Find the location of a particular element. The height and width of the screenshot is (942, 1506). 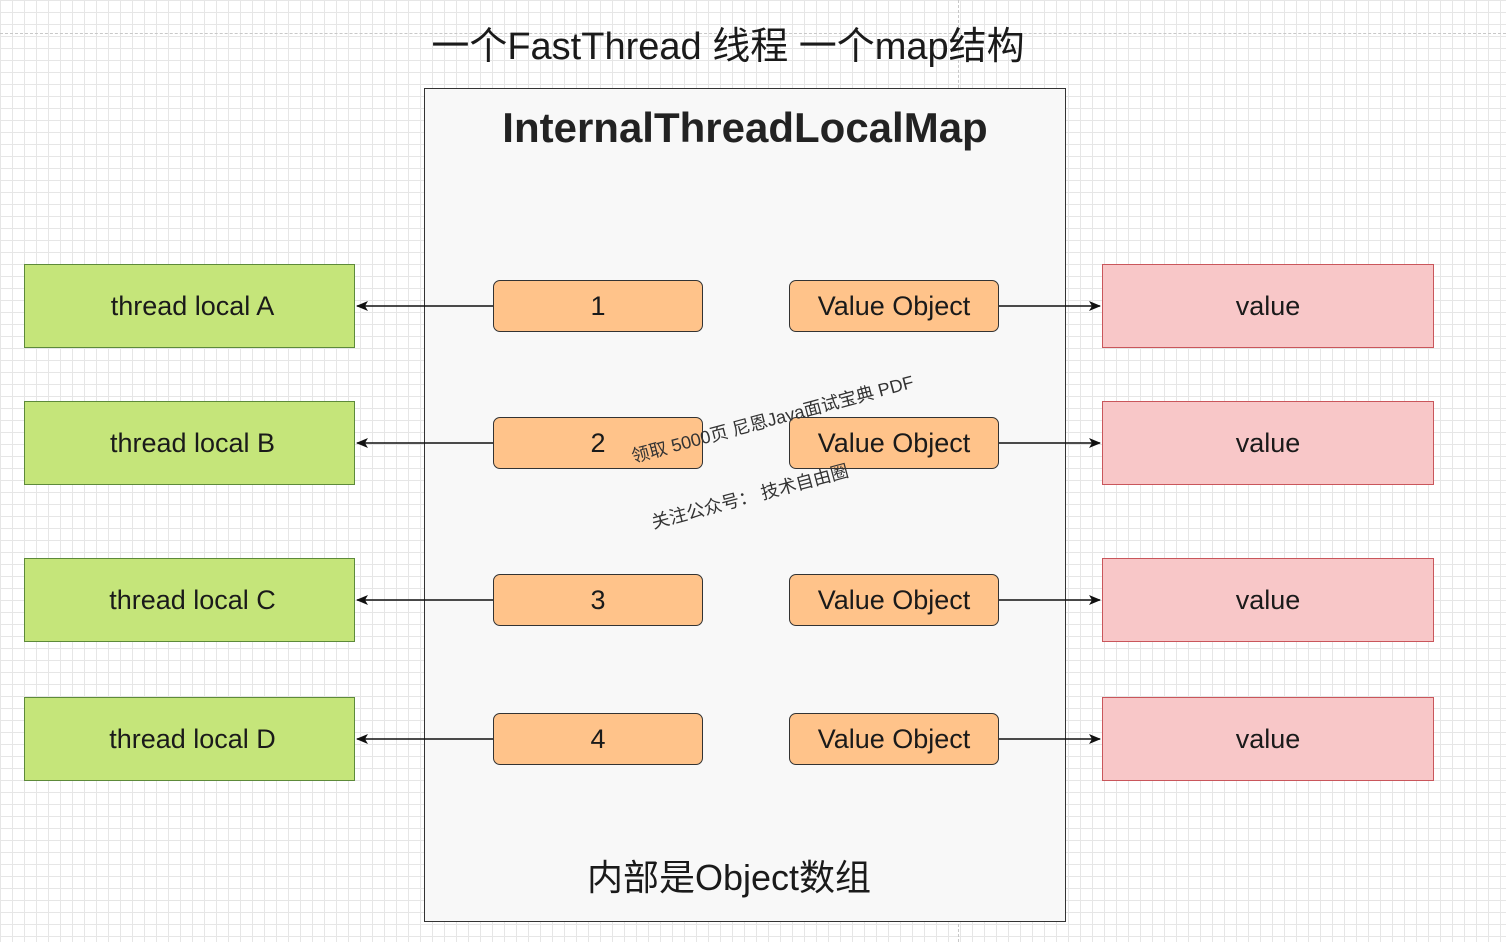

thread-local-box-b: thread local B is located at coordinates (189, 443).